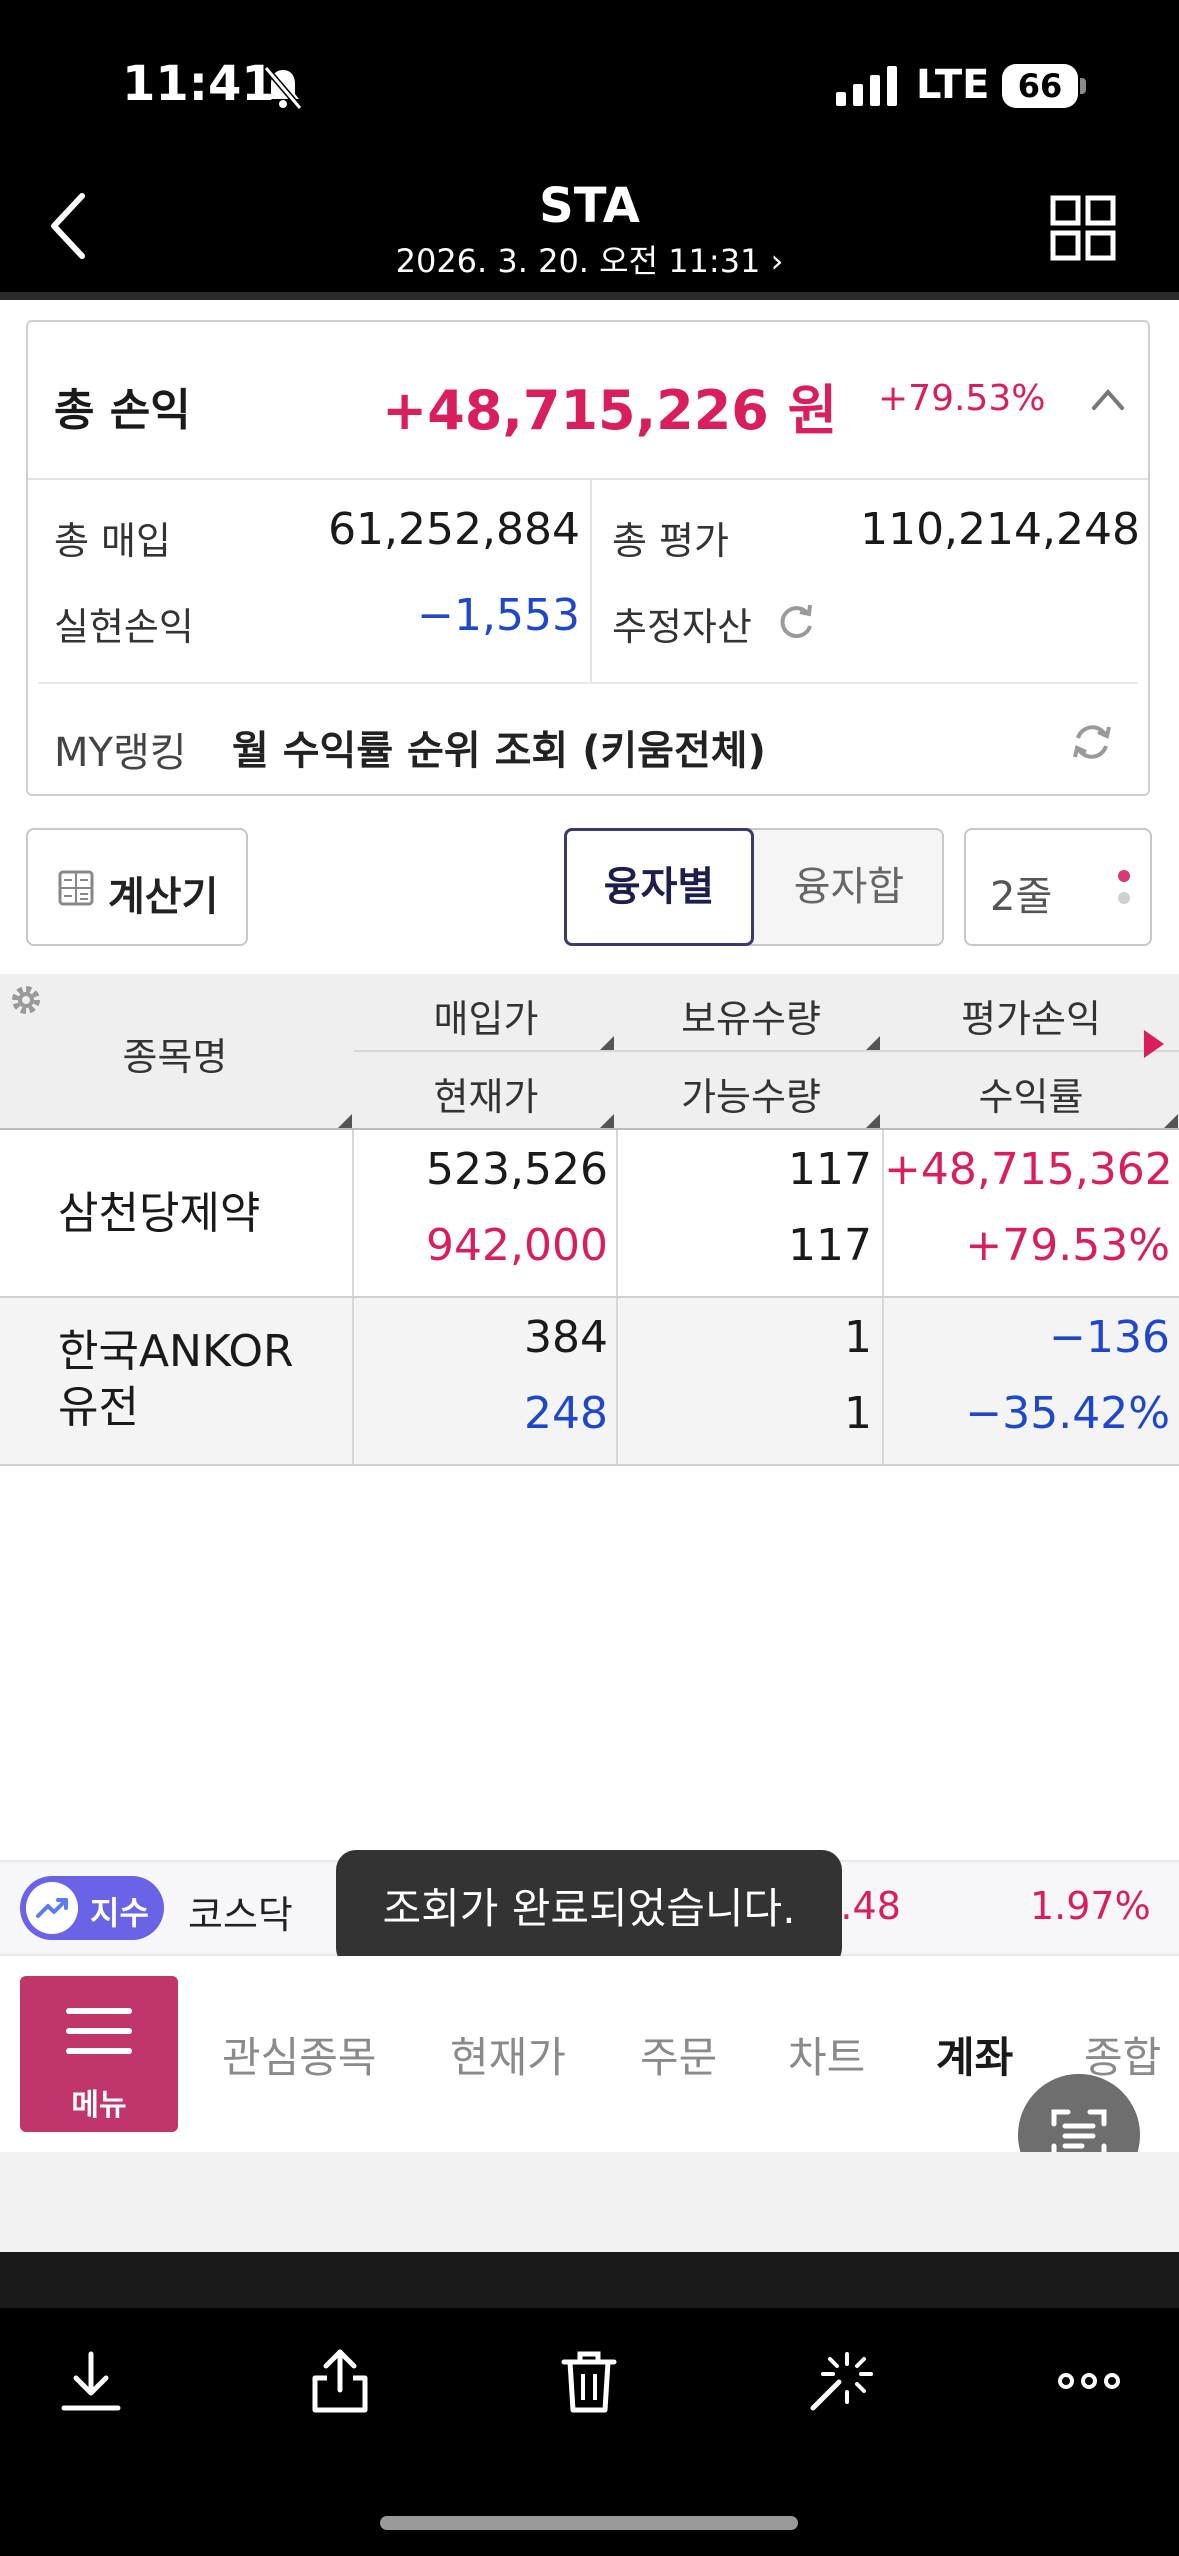 The width and height of the screenshot is (1179, 2556). I want to click on more-icon, so click(1089, 2381).